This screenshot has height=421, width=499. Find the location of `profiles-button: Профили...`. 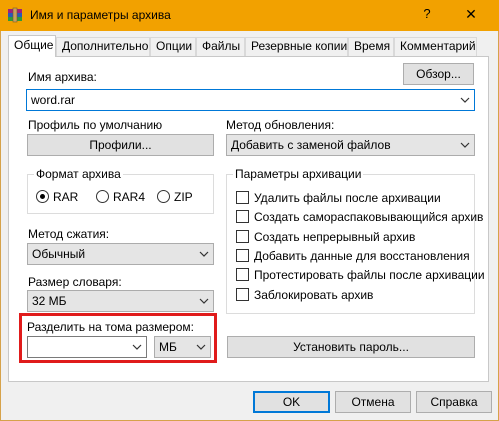

profiles-button: Профили... is located at coordinates (120, 145).